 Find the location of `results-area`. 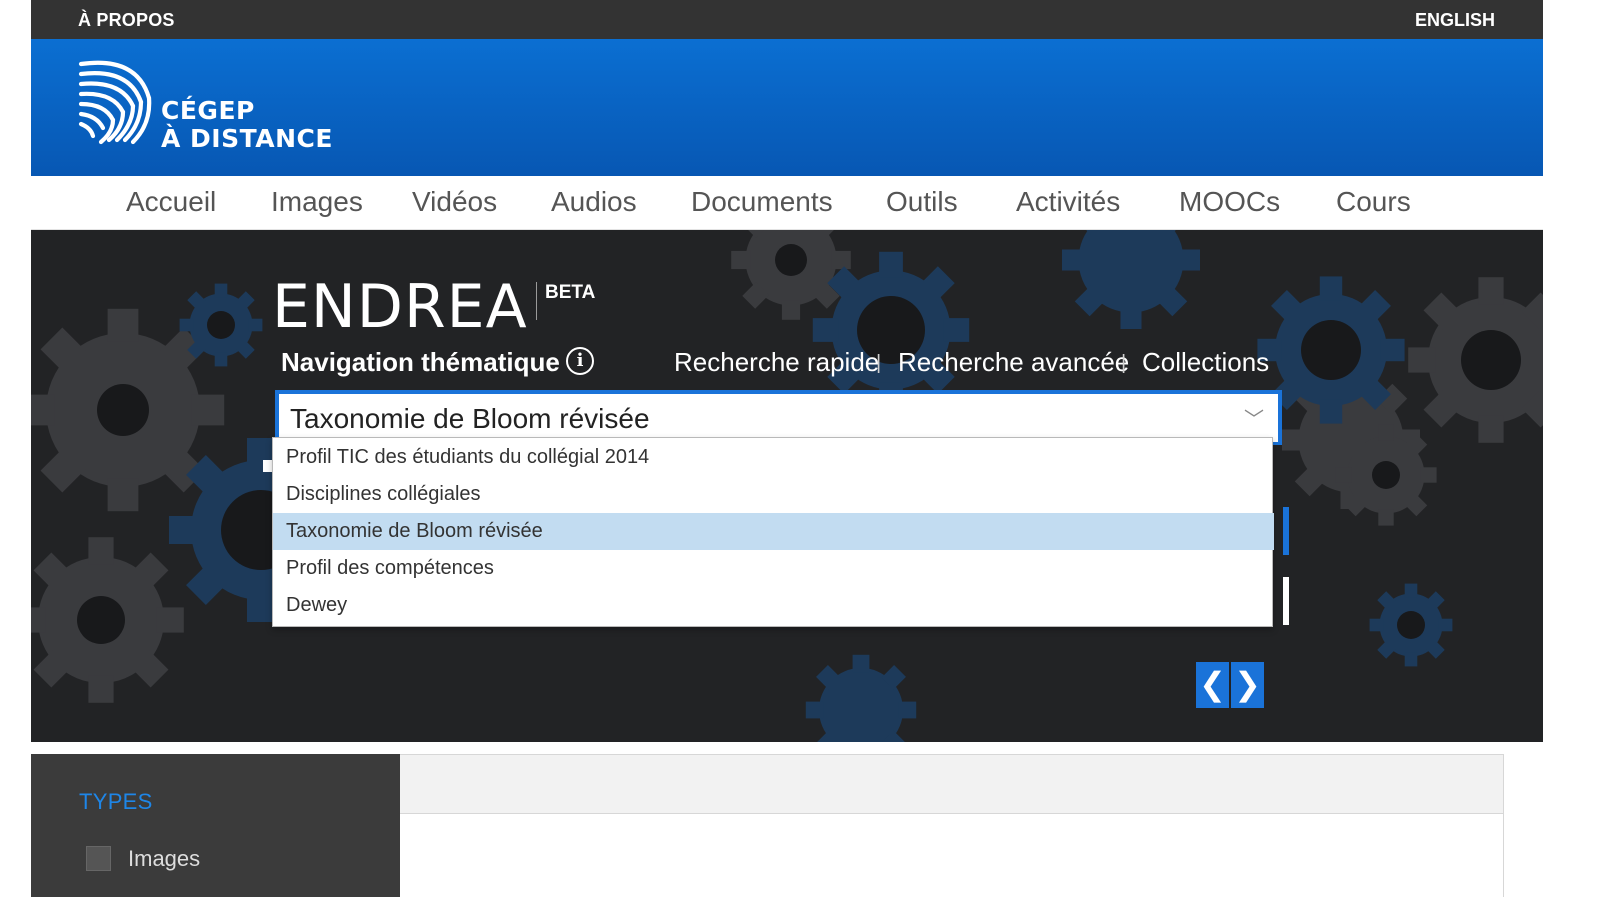

results-area is located at coordinates (952, 855).